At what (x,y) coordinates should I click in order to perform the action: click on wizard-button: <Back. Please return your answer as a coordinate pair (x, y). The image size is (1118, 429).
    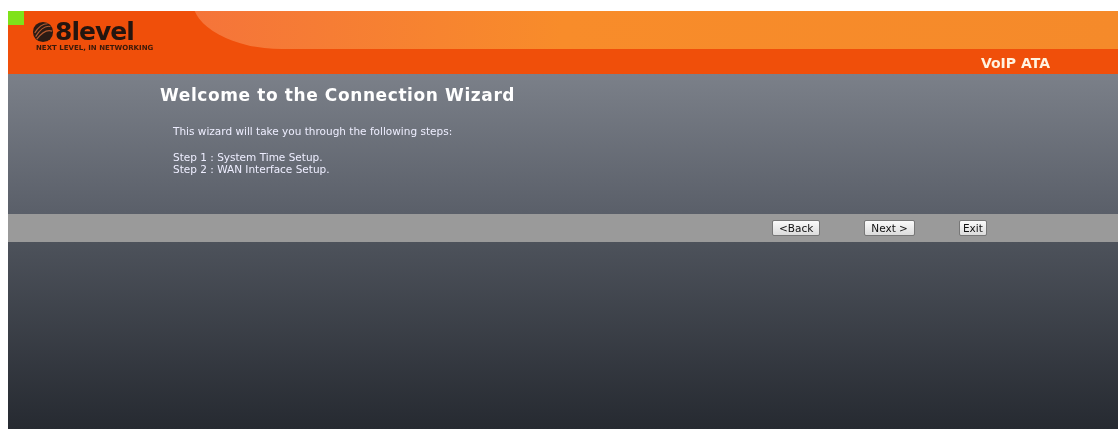
    Looking at the image, I should click on (796, 228).